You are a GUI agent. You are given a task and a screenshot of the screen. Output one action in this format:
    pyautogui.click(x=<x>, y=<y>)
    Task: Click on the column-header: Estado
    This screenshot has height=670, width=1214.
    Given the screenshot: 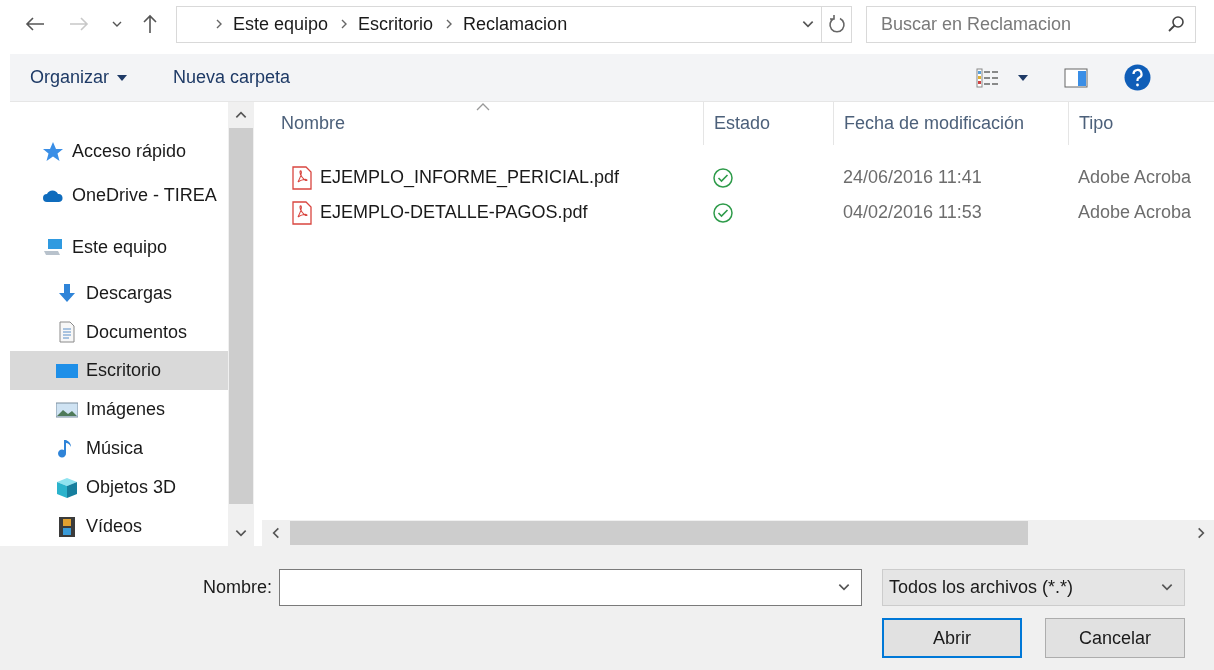 What is the action you would take?
    pyautogui.click(x=768, y=123)
    